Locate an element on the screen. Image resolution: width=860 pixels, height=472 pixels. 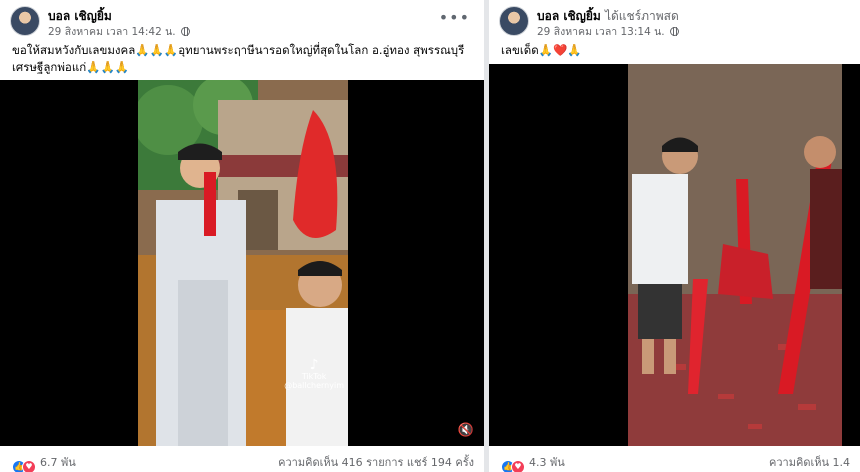
post-caption: เลขเด็ด🙏❤️🙏 is located at coordinates (541, 50).